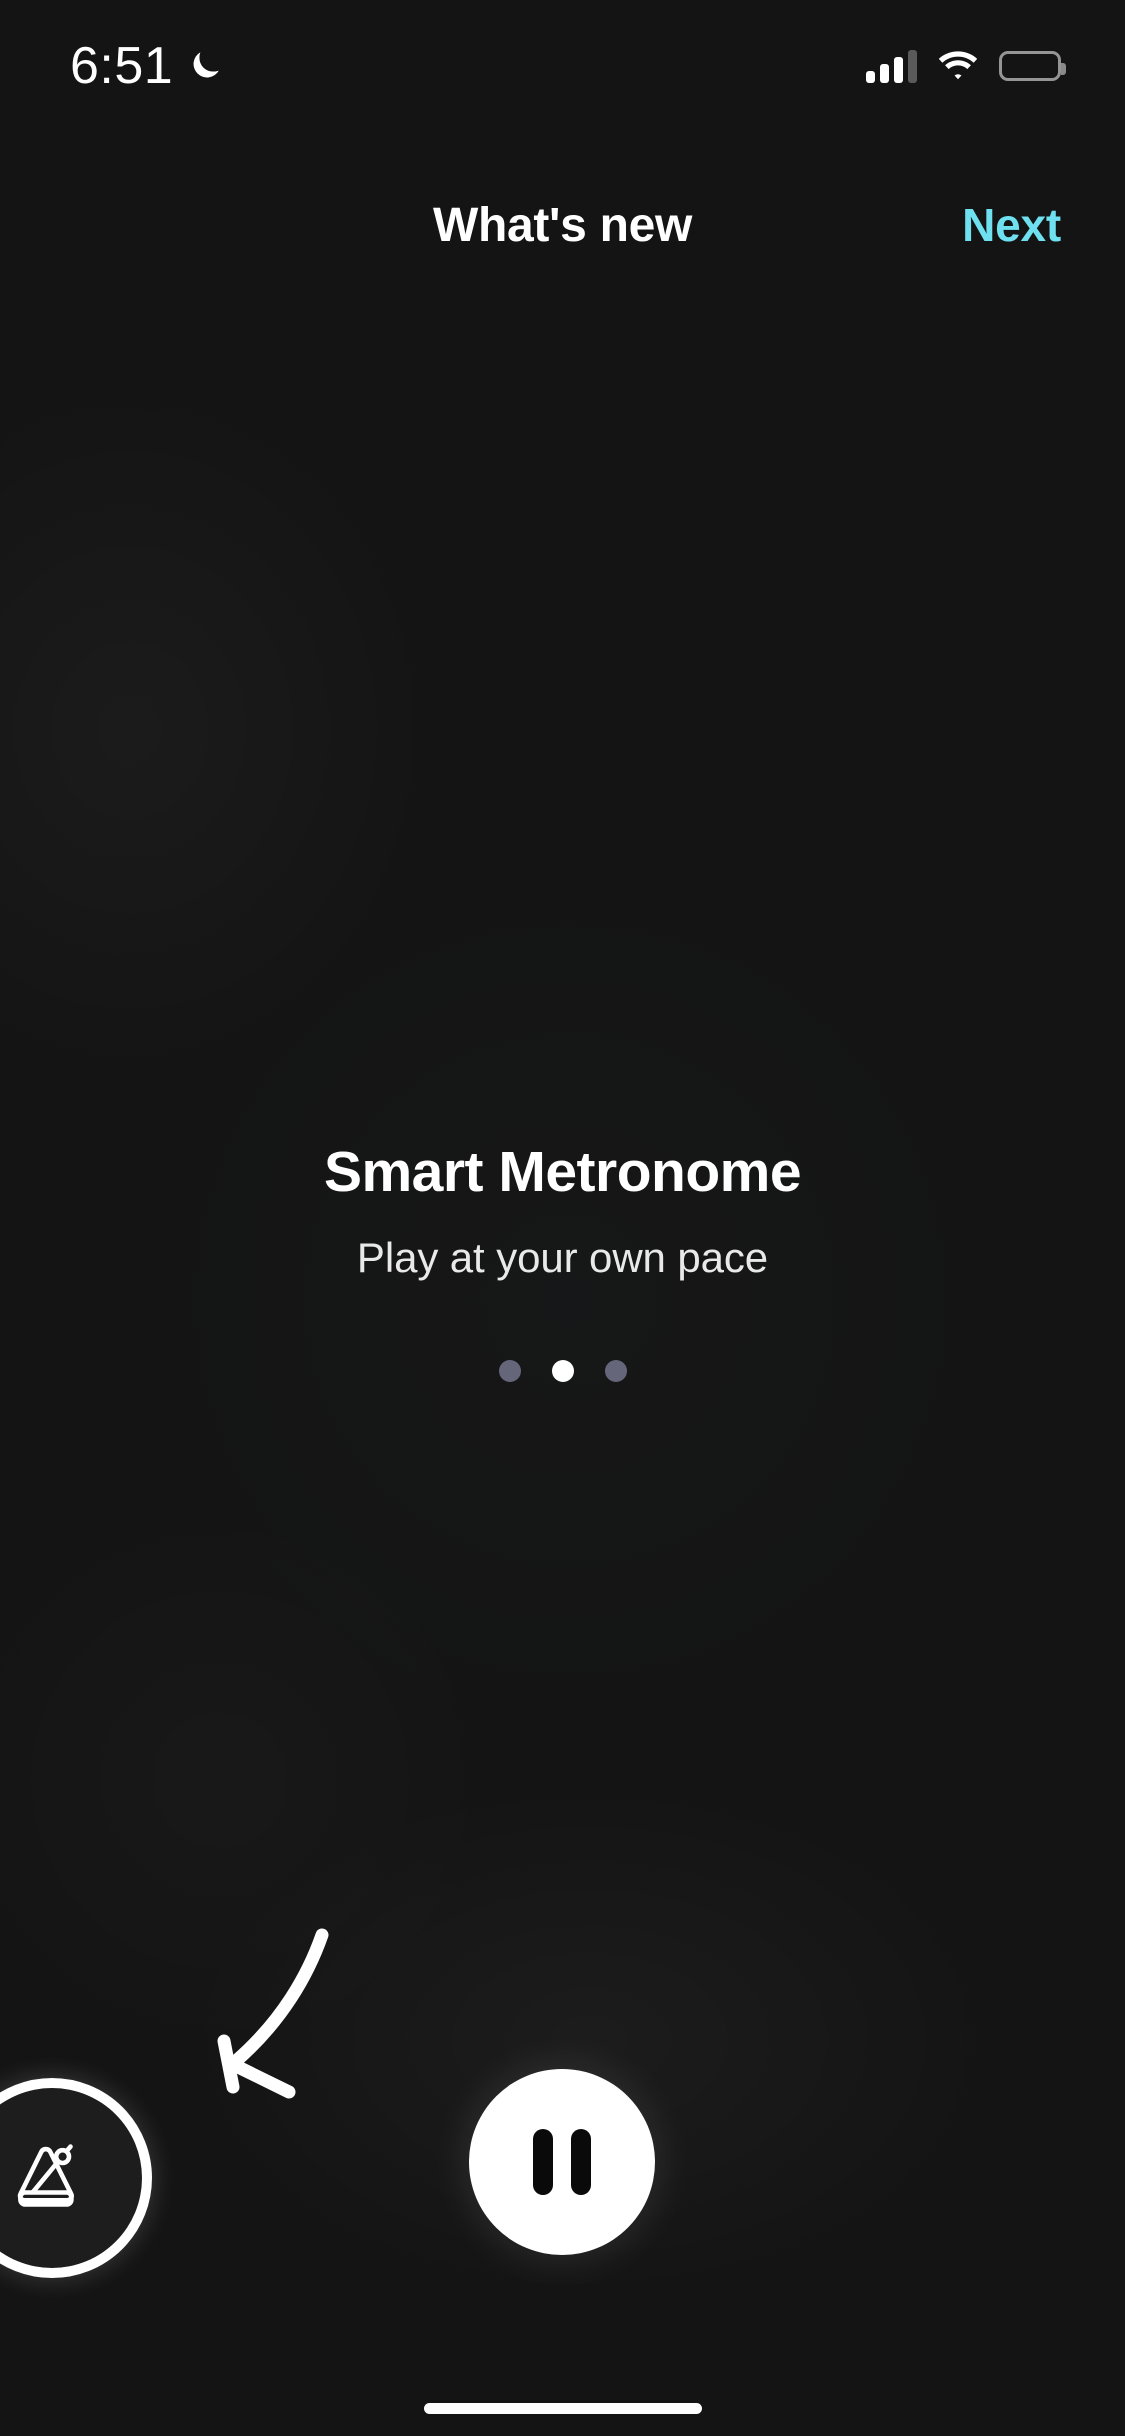  I want to click on battery-full-icon, so click(1032, 66).